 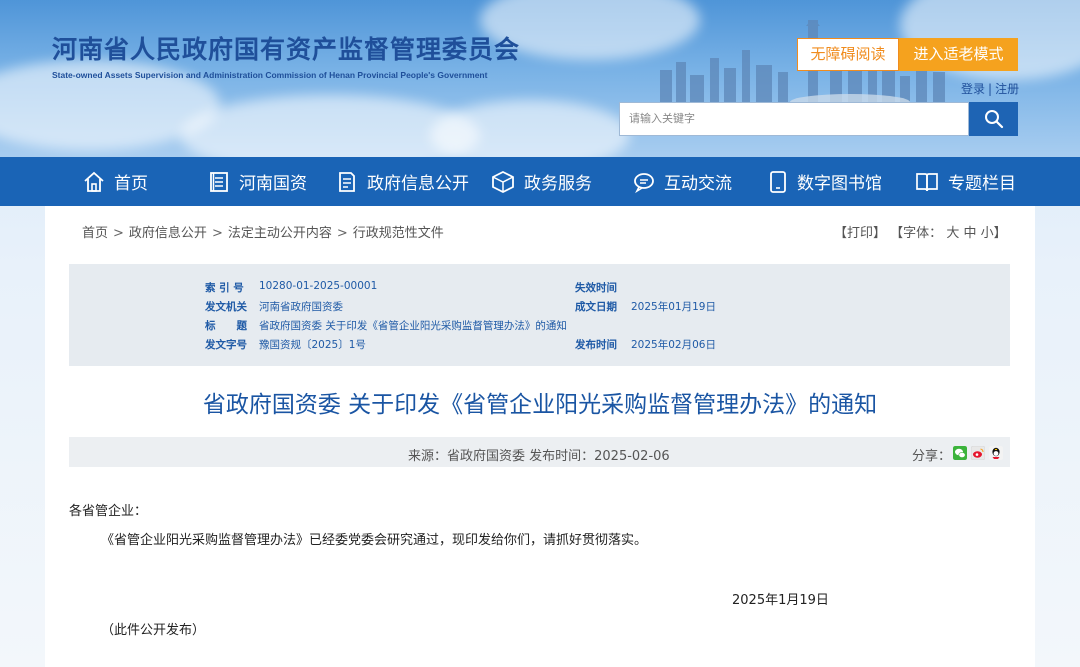 I want to click on article-date: 2025年1月19日, so click(x=780, y=600).